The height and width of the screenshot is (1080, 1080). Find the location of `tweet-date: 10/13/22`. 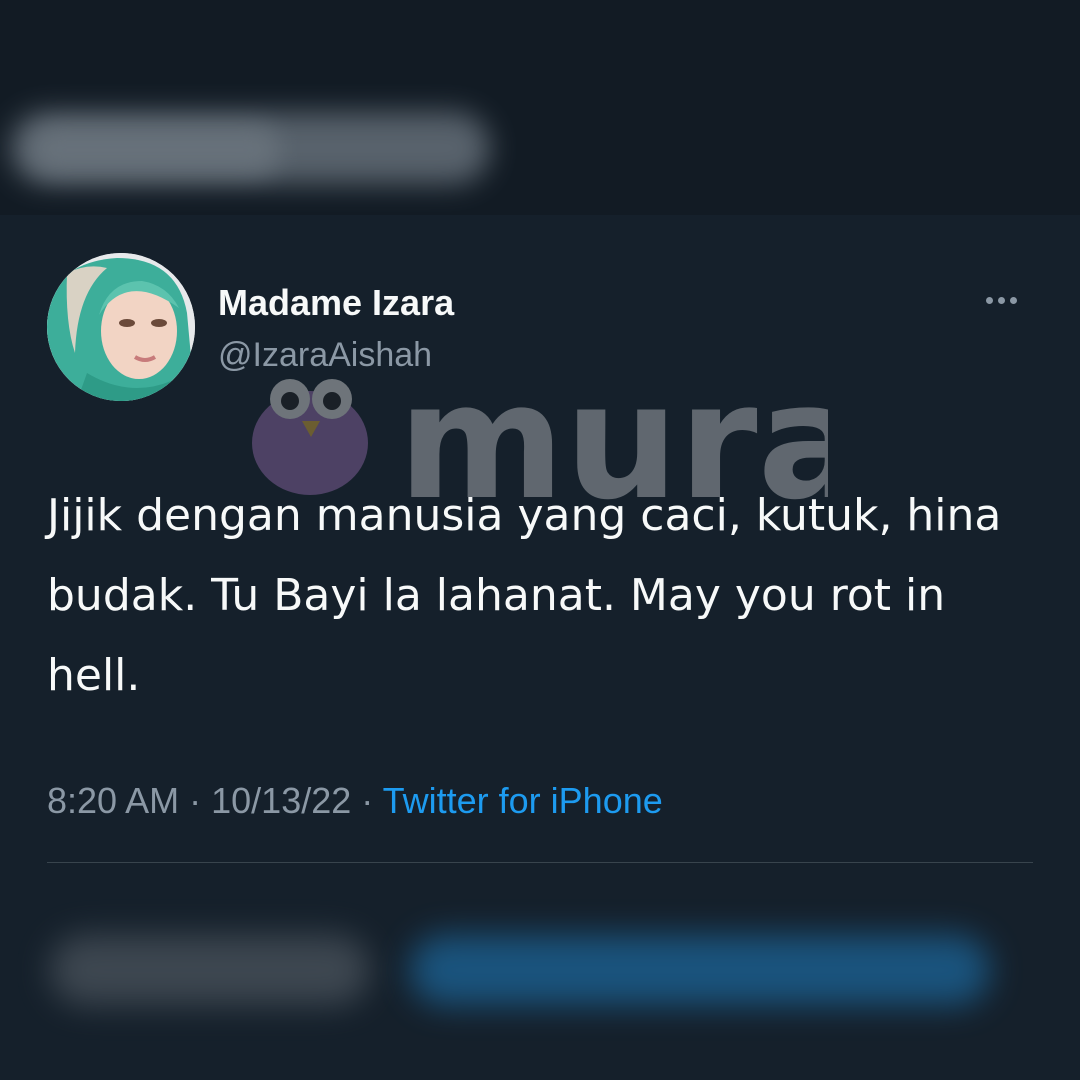

tweet-date: 10/13/22 is located at coordinates (281, 800).